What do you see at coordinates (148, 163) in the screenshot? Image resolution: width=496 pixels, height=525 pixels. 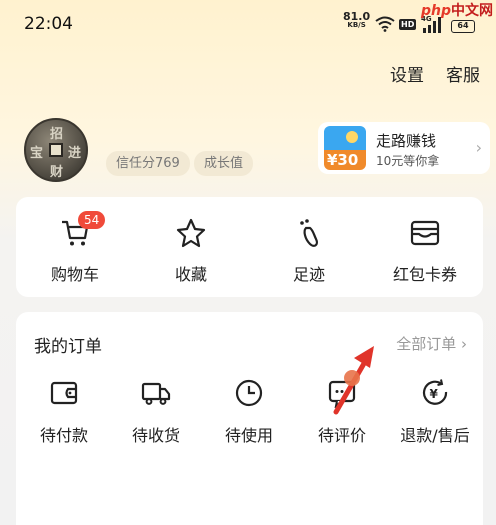 I see `credit-score-pill: 信任分769` at bounding box center [148, 163].